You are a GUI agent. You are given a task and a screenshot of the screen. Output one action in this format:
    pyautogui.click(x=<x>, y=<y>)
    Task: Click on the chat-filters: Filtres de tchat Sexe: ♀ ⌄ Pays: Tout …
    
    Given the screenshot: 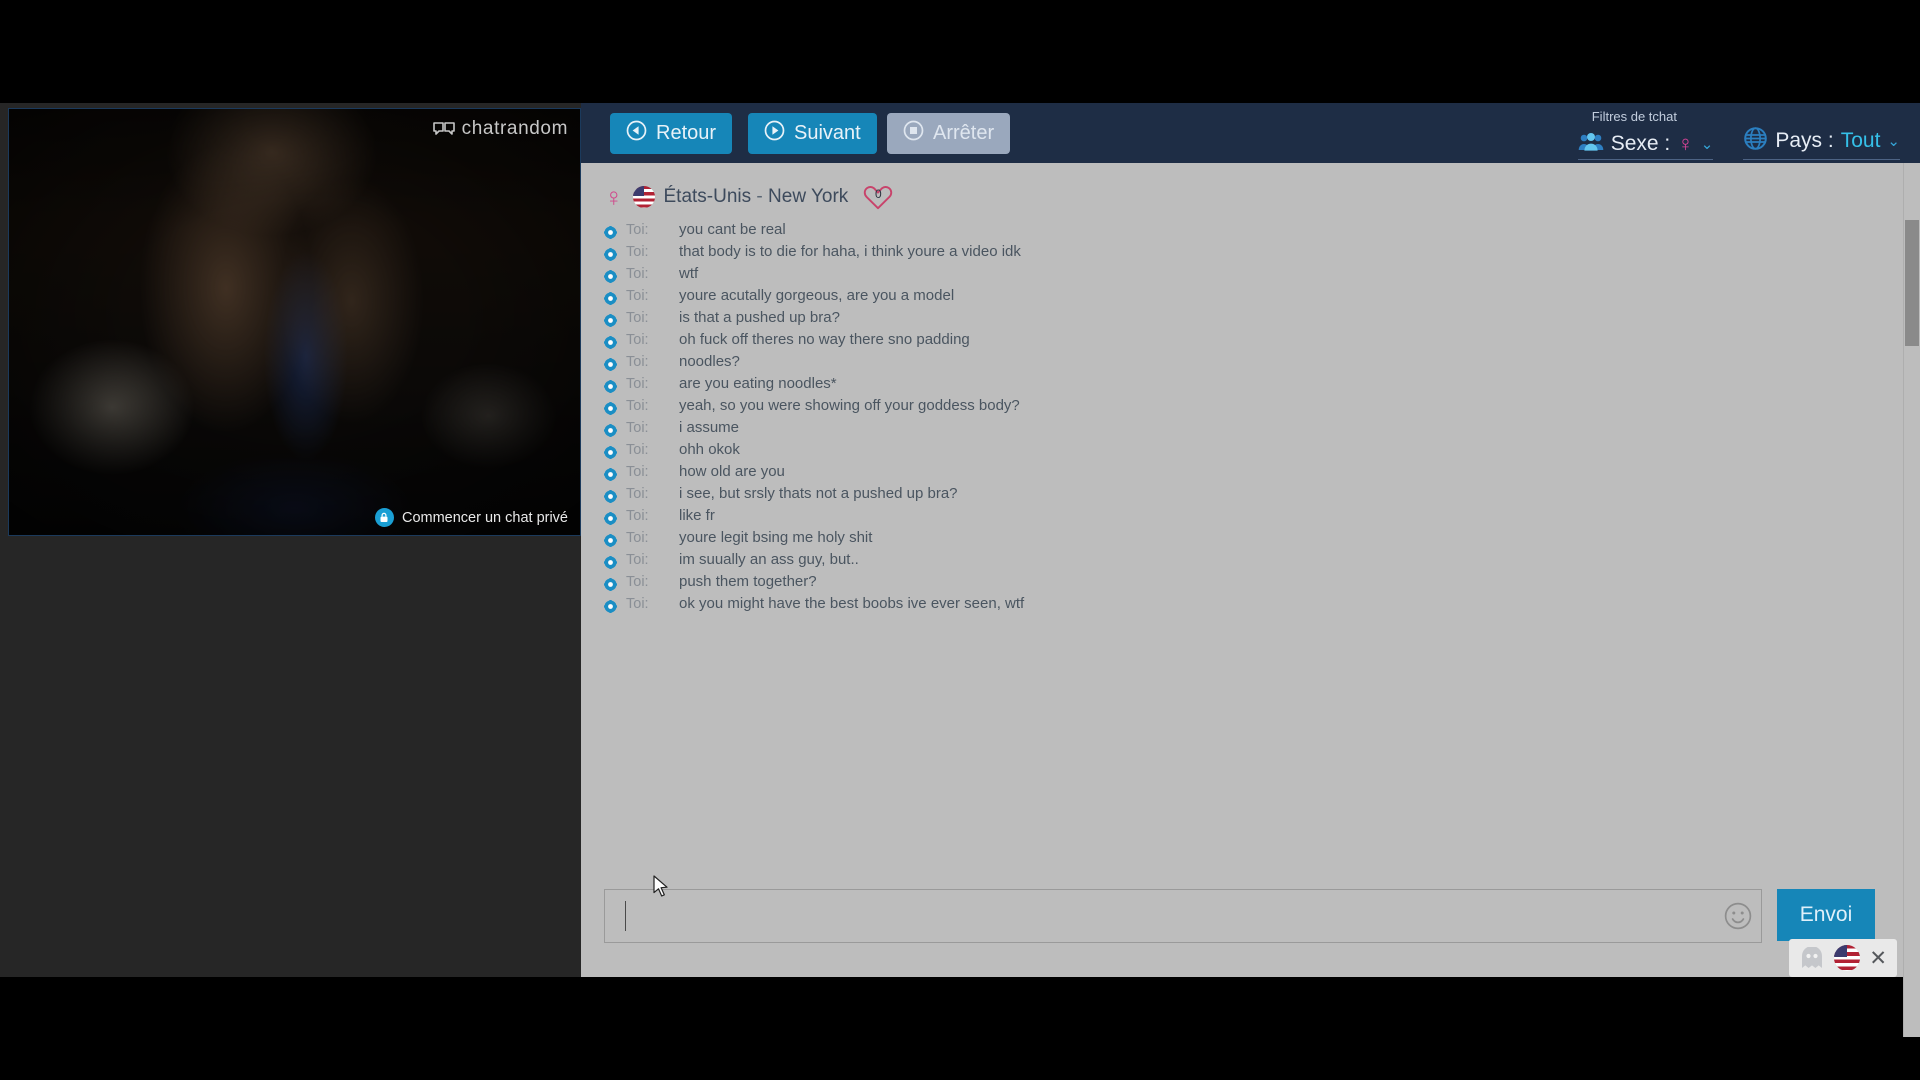 What is the action you would take?
    pyautogui.click(x=1738, y=134)
    